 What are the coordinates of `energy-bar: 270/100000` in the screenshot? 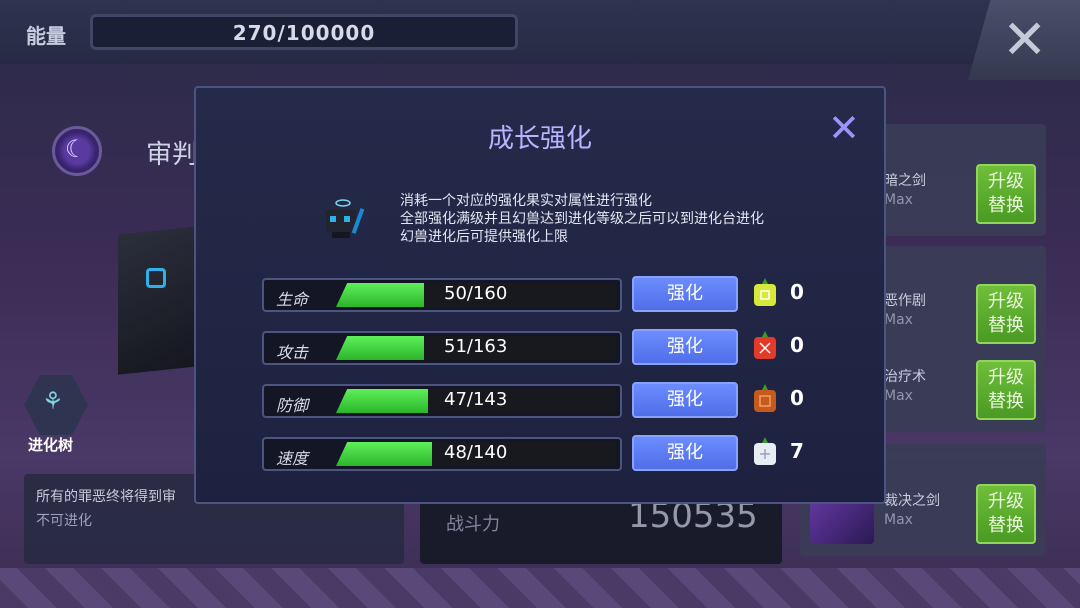 It's located at (304, 32).